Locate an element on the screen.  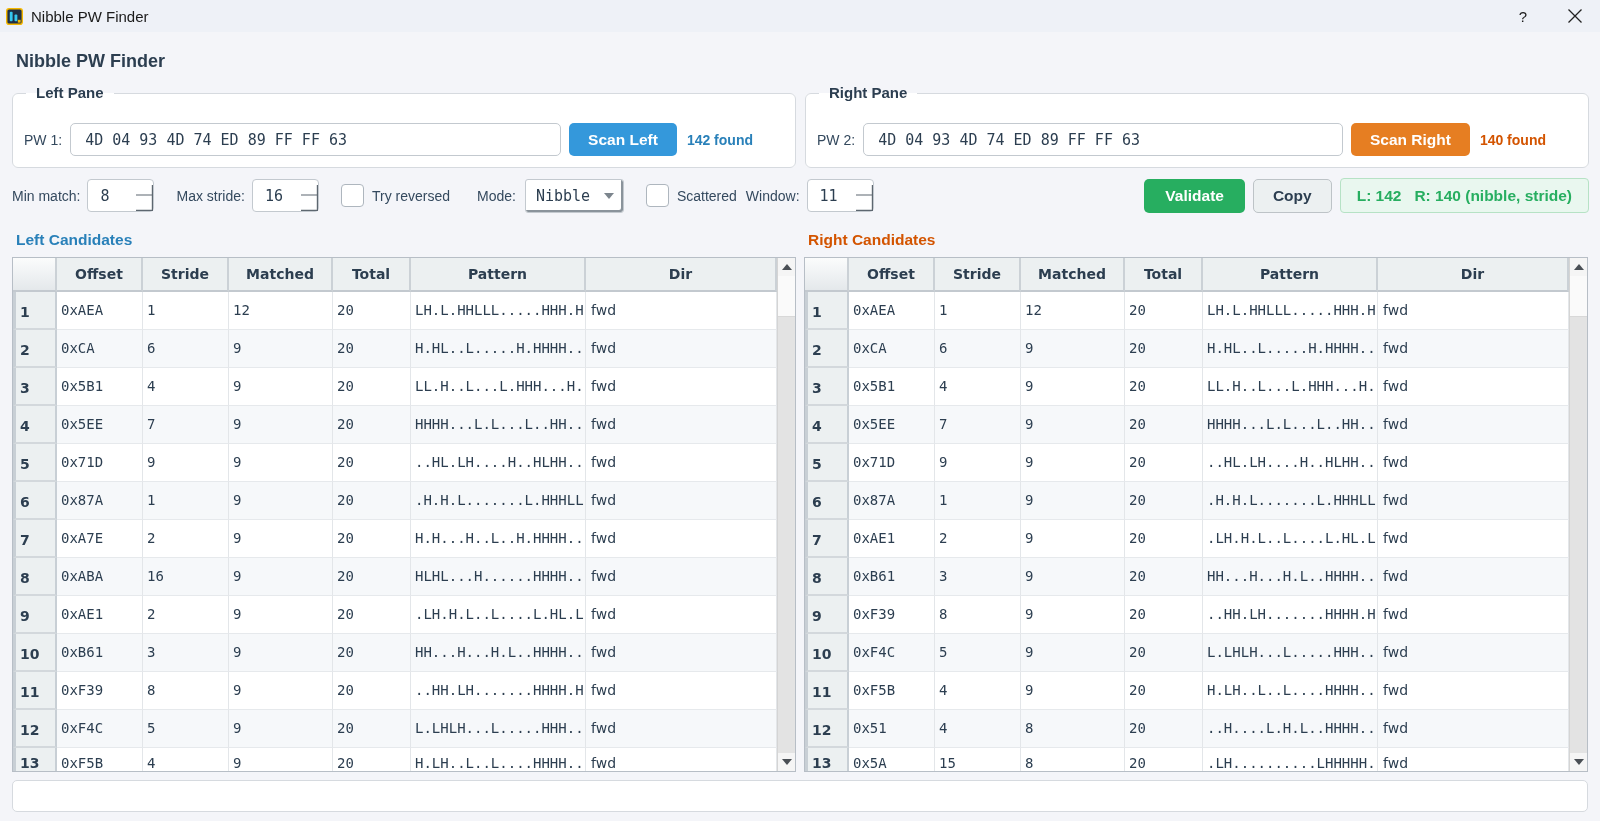
table-cell: 6 is located at coordinates (186, 349).